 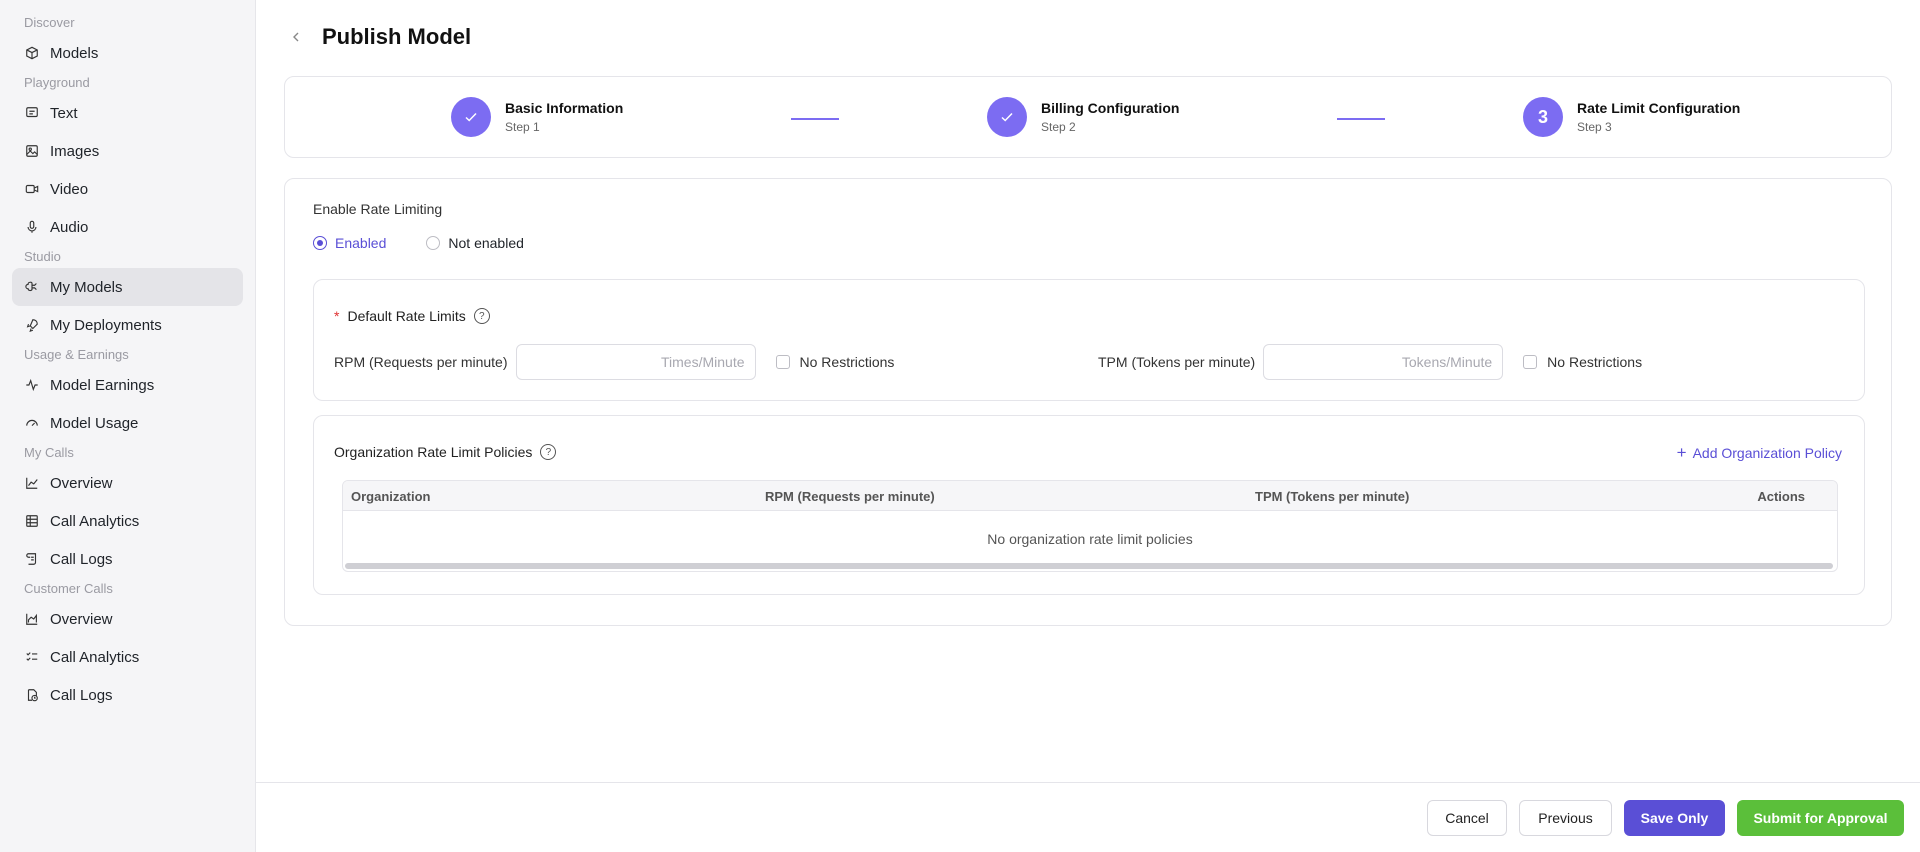 What do you see at coordinates (32, 657) in the screenshot?
I see `list-check-icon` at bounding box center [32, 657].